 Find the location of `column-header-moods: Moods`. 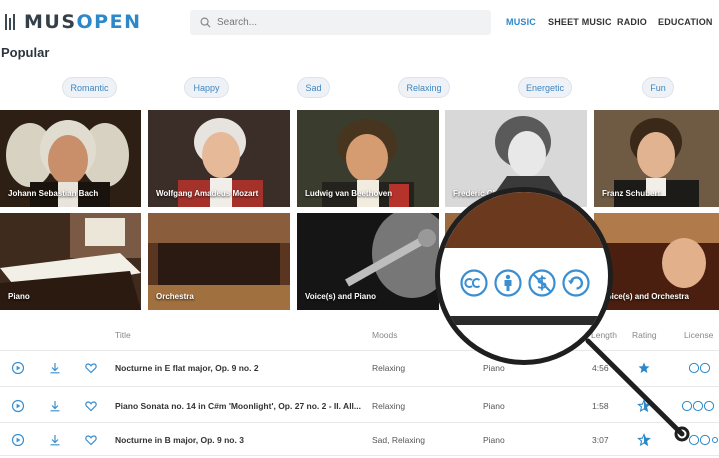

column-header-moods: Moods is located at coordinates (385, 335).